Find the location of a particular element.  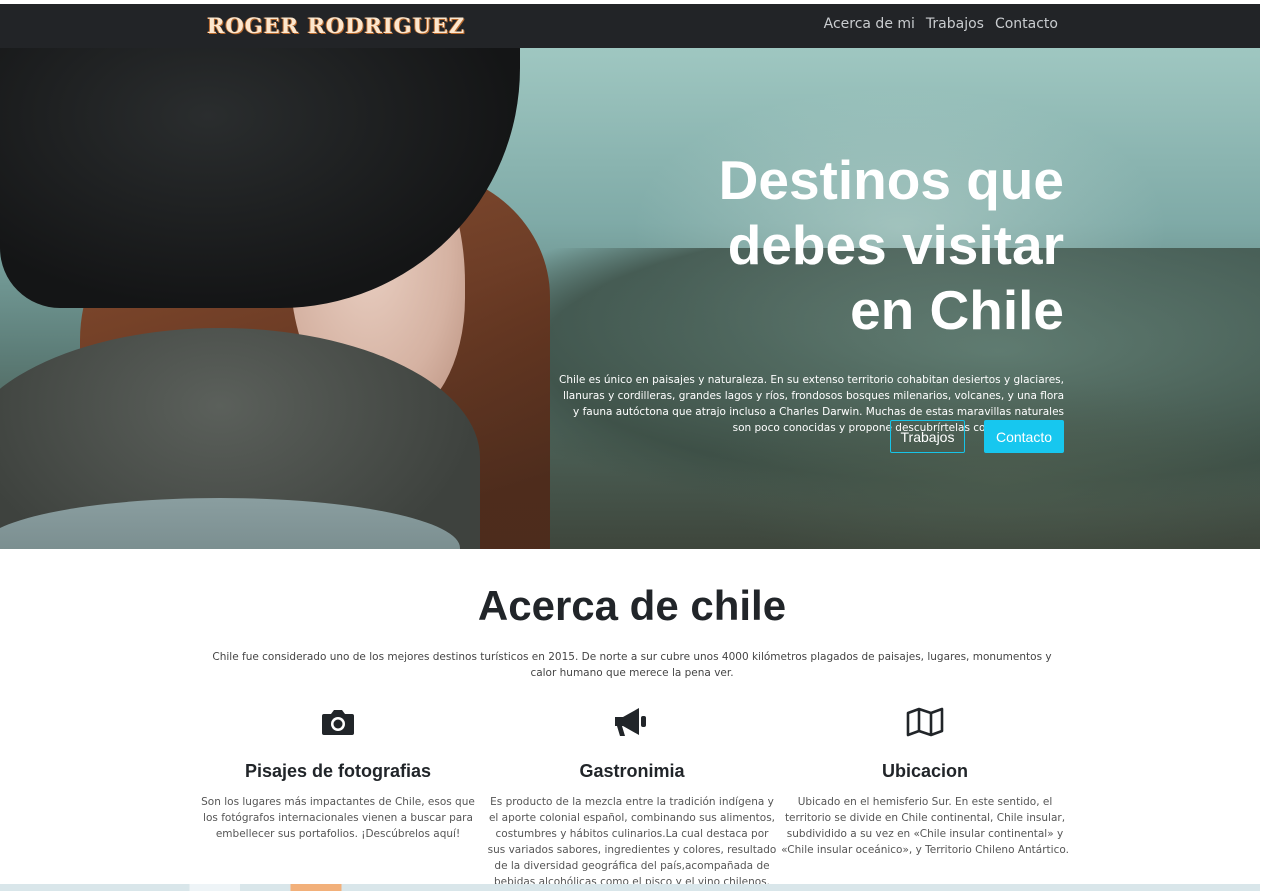

nav-link-contacto: Contacto is located at coordinates (1026, 24).